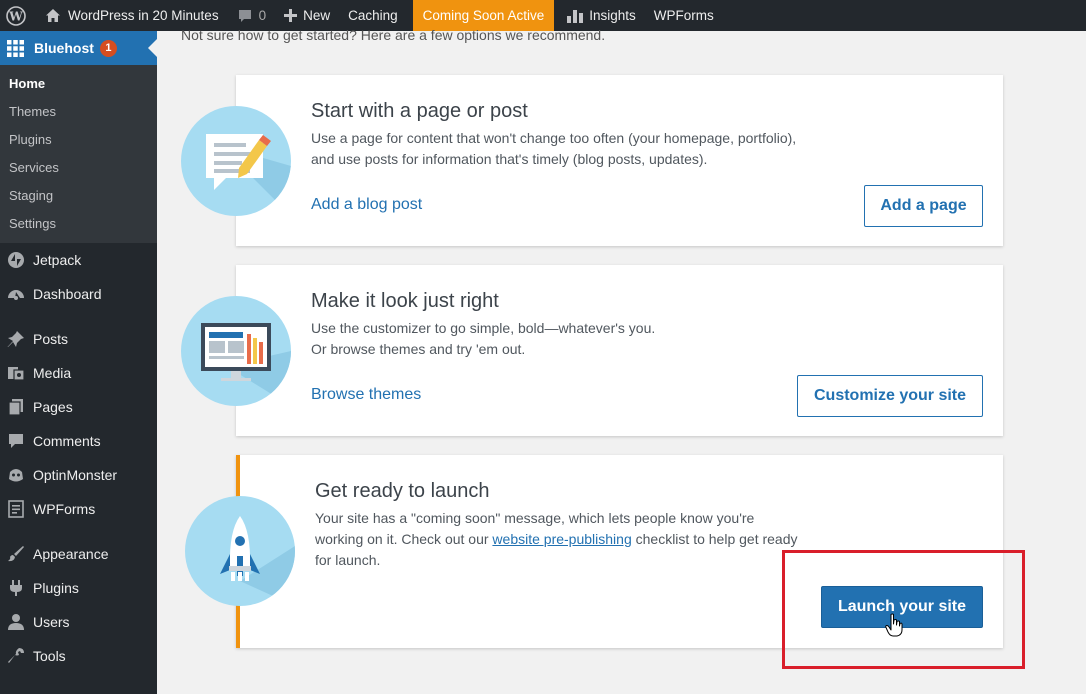 This screenshot has width=1086, height=694. What do you see at coordinates (78, 407) in the screenshot?
I see `sidebar-item-pages: Pages` at bounding box center [78, 407].